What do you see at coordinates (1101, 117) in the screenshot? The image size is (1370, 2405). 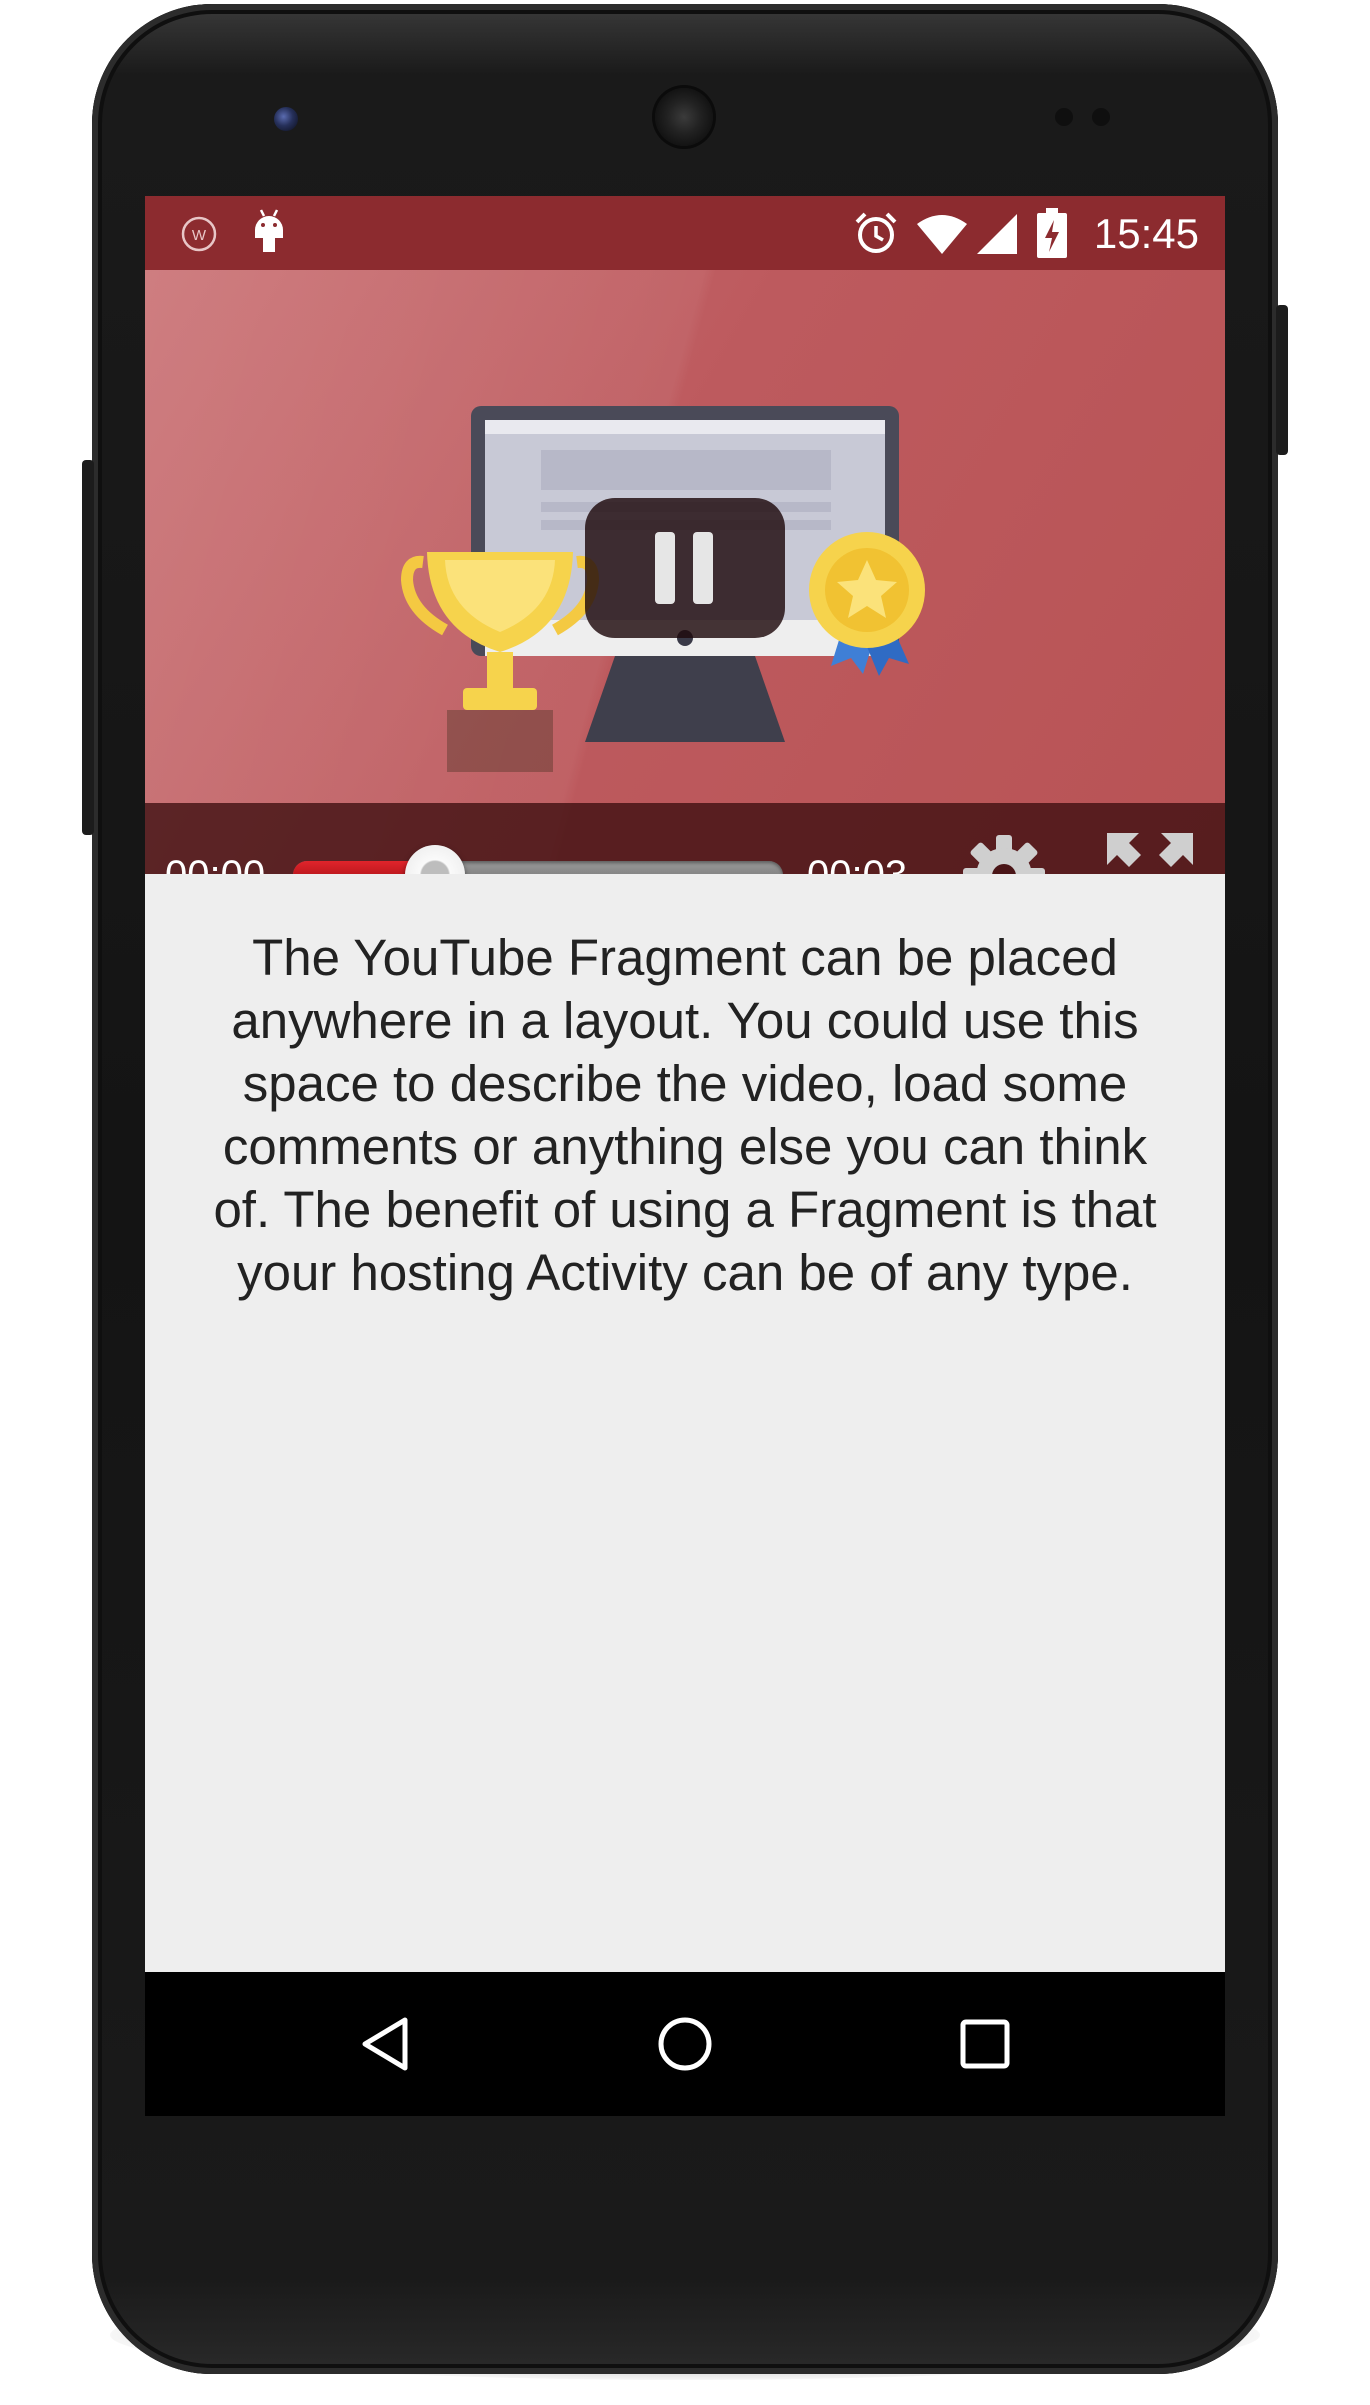 I see `light-sensor` at bounding box center [1101, 117].